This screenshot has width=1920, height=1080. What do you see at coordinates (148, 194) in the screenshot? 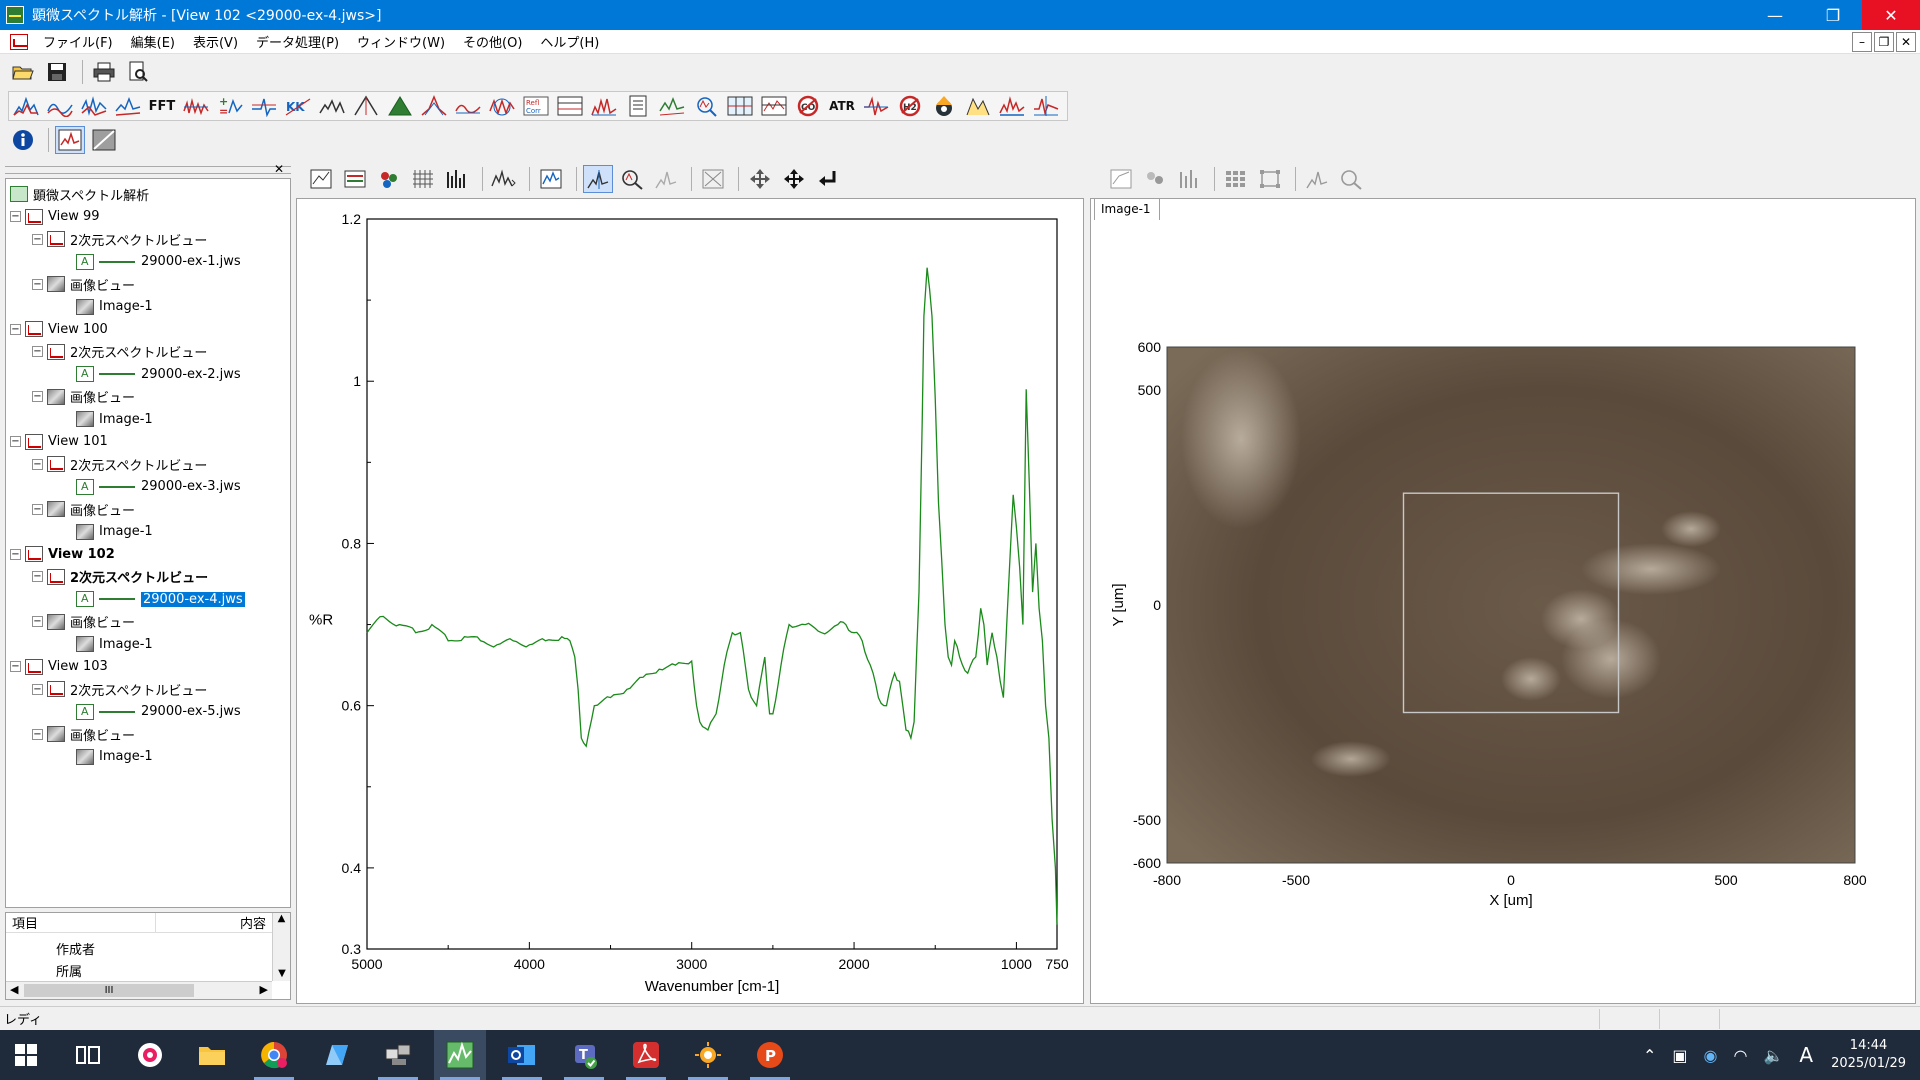
I see `tree-root: 顕微スペクトル解析` at bounding box center [148, 194].